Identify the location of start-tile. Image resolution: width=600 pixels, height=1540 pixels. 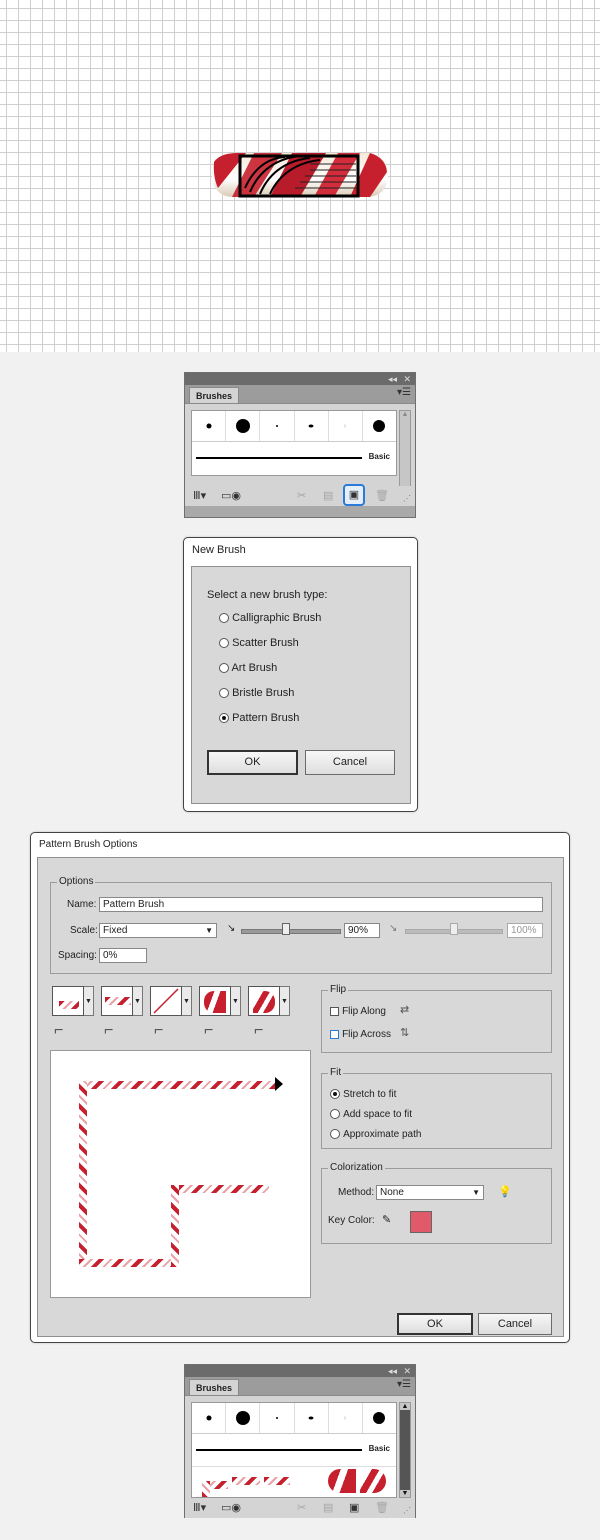
(215, 1001).